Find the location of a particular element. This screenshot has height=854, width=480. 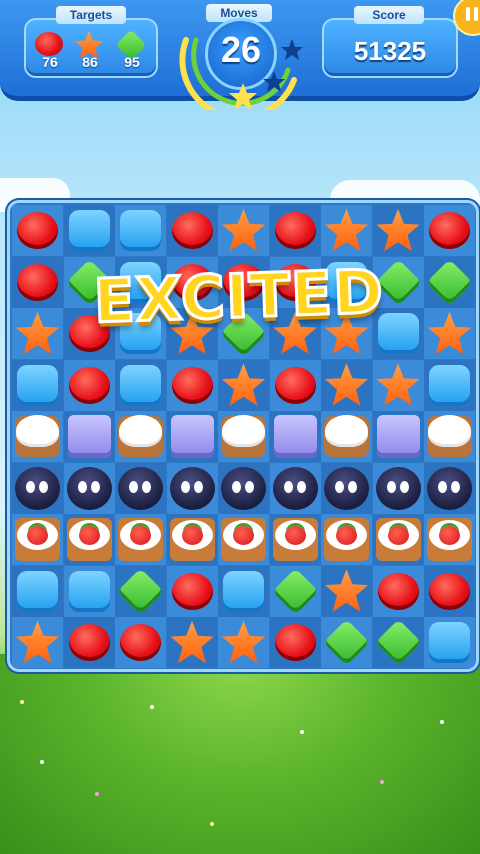

green-candy is located at coordinates (295, 591).